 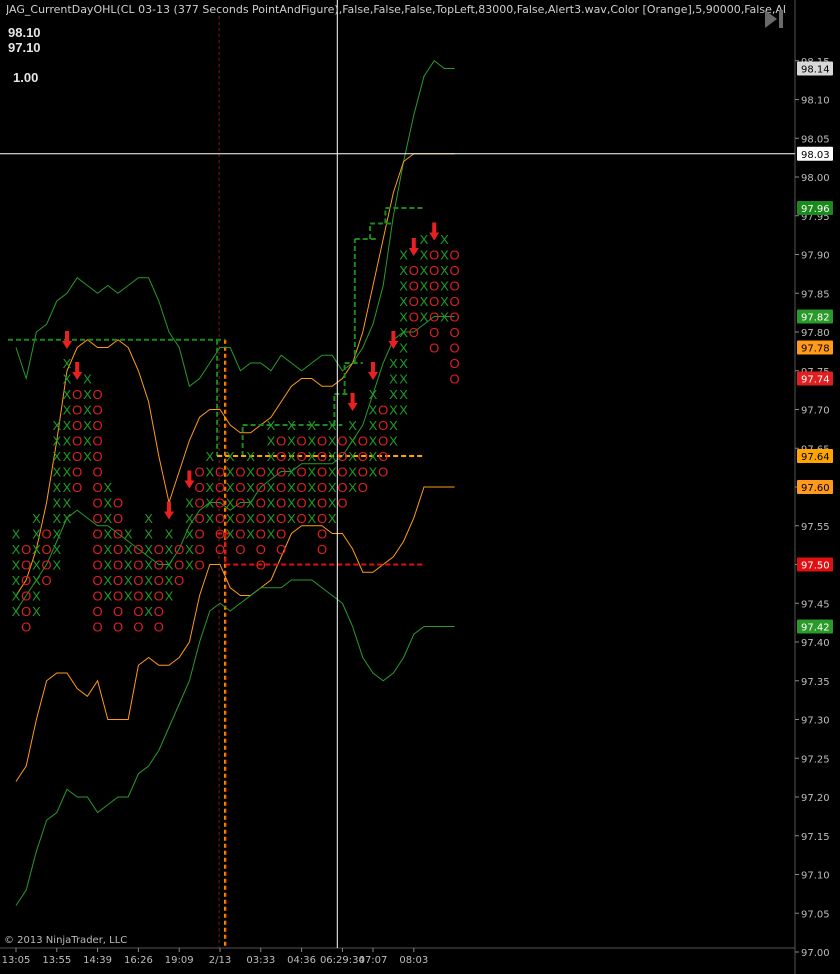 I want to click on copyright: © 2013 NinjaTrader, LLC, so click(x=66, y=940).